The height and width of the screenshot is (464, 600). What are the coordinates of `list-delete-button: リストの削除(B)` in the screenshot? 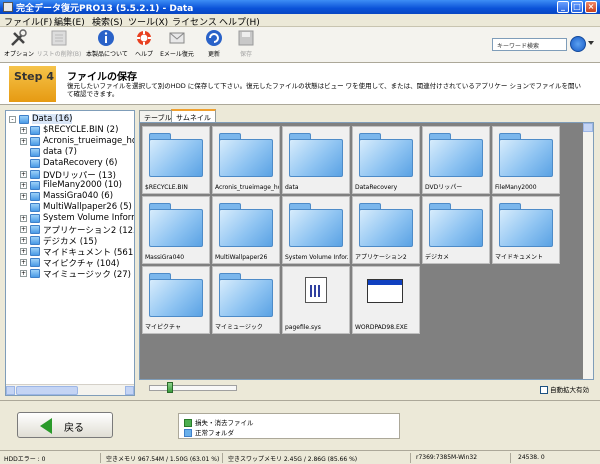 It's located at (59, 45).